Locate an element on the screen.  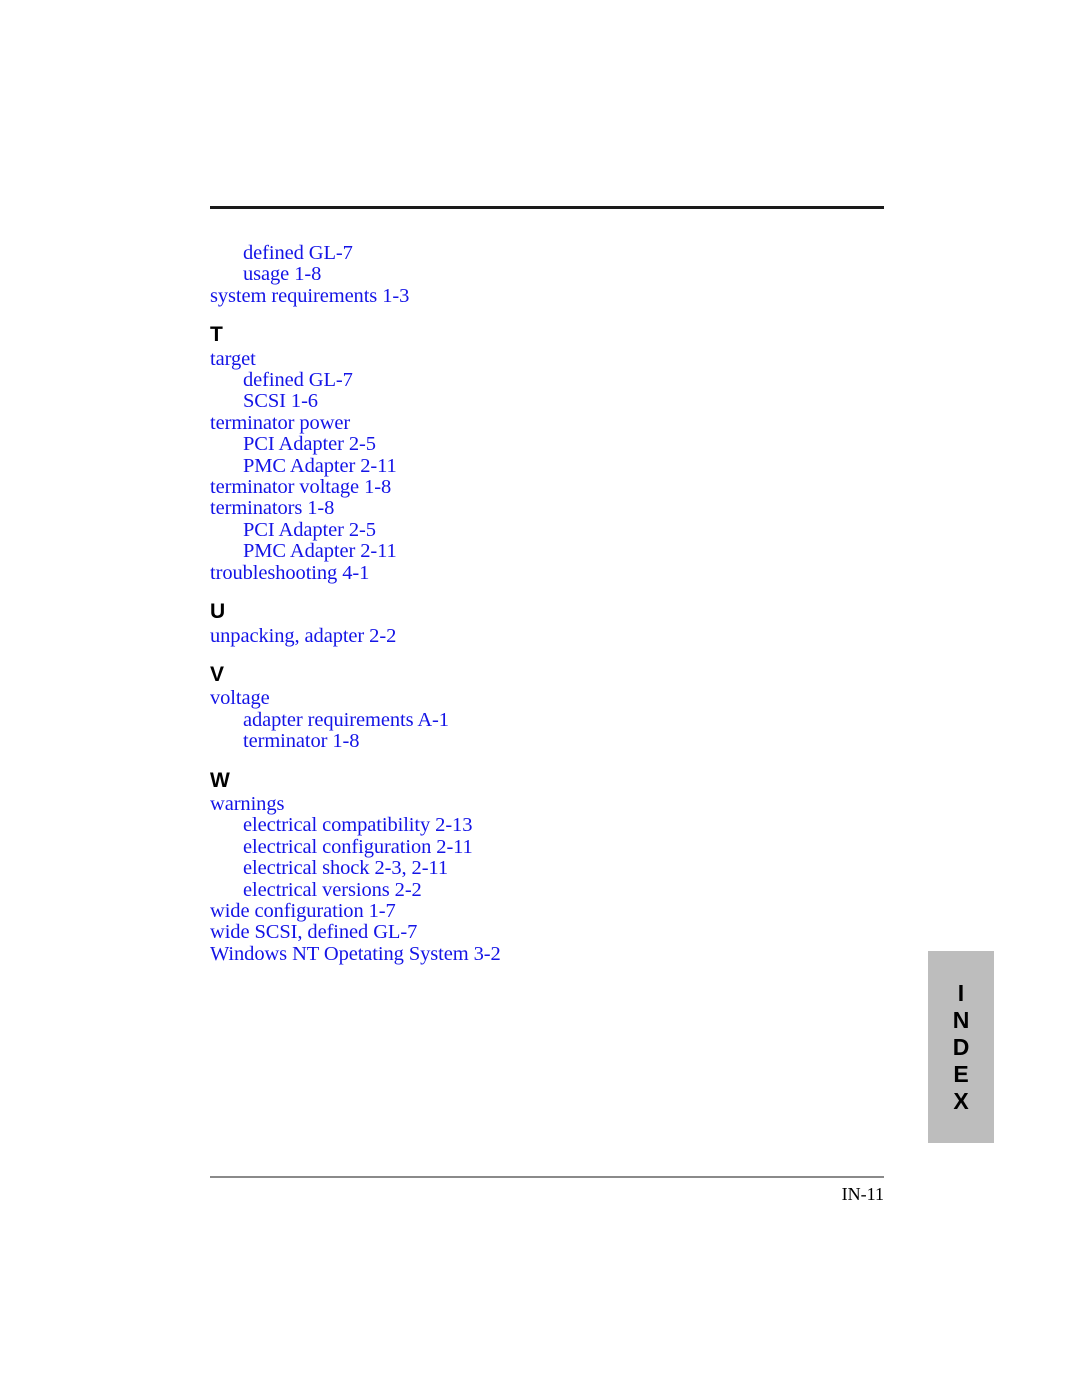
index-entry: adapter requirements A-1 is located at coordinates (346, 719).